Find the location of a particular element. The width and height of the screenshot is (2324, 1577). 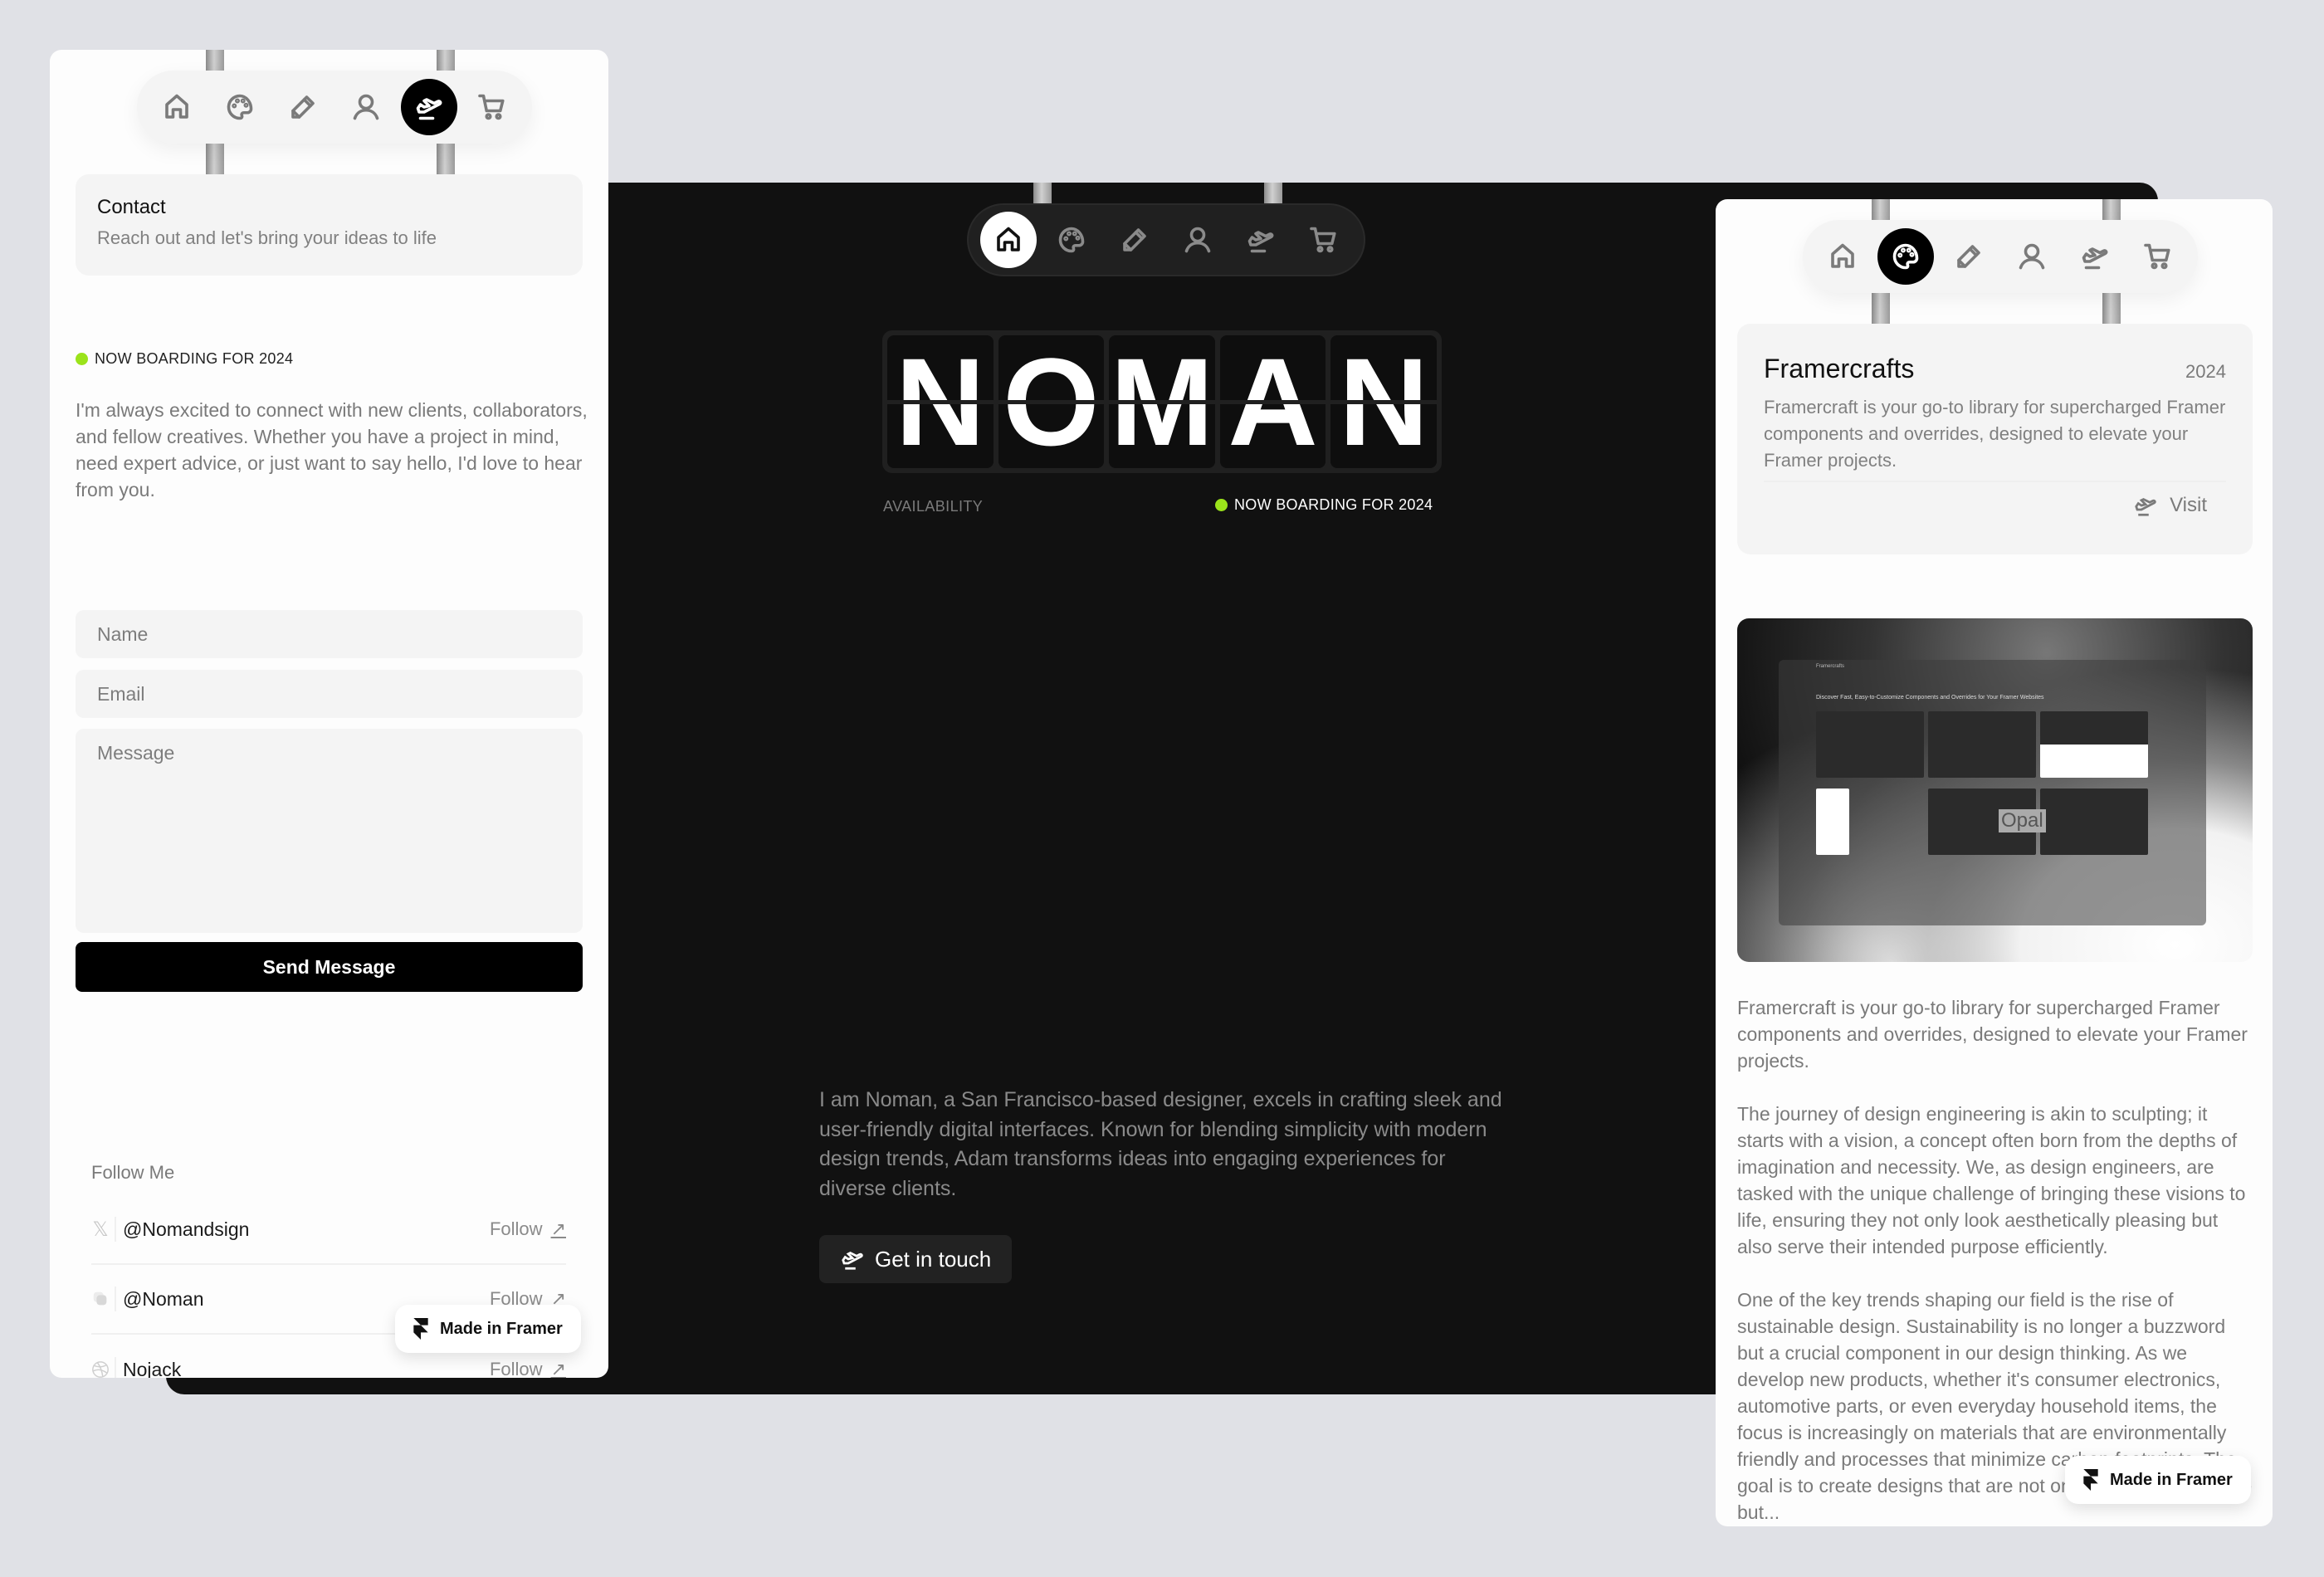

send-message-button: Send Message is located at coordinates (329, 967).